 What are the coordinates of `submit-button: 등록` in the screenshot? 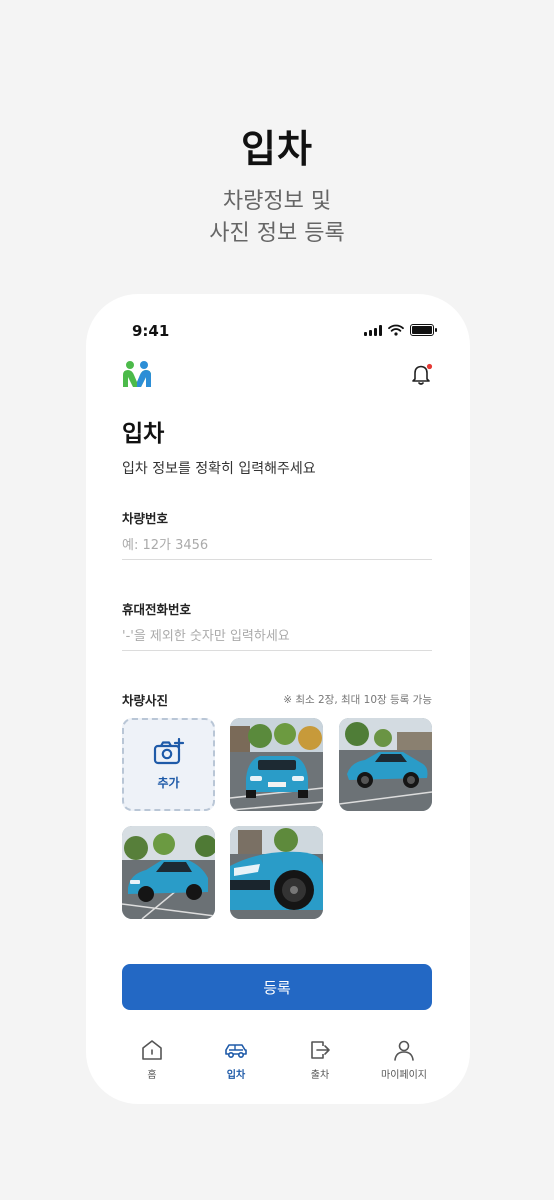 It's located at (277, 987).